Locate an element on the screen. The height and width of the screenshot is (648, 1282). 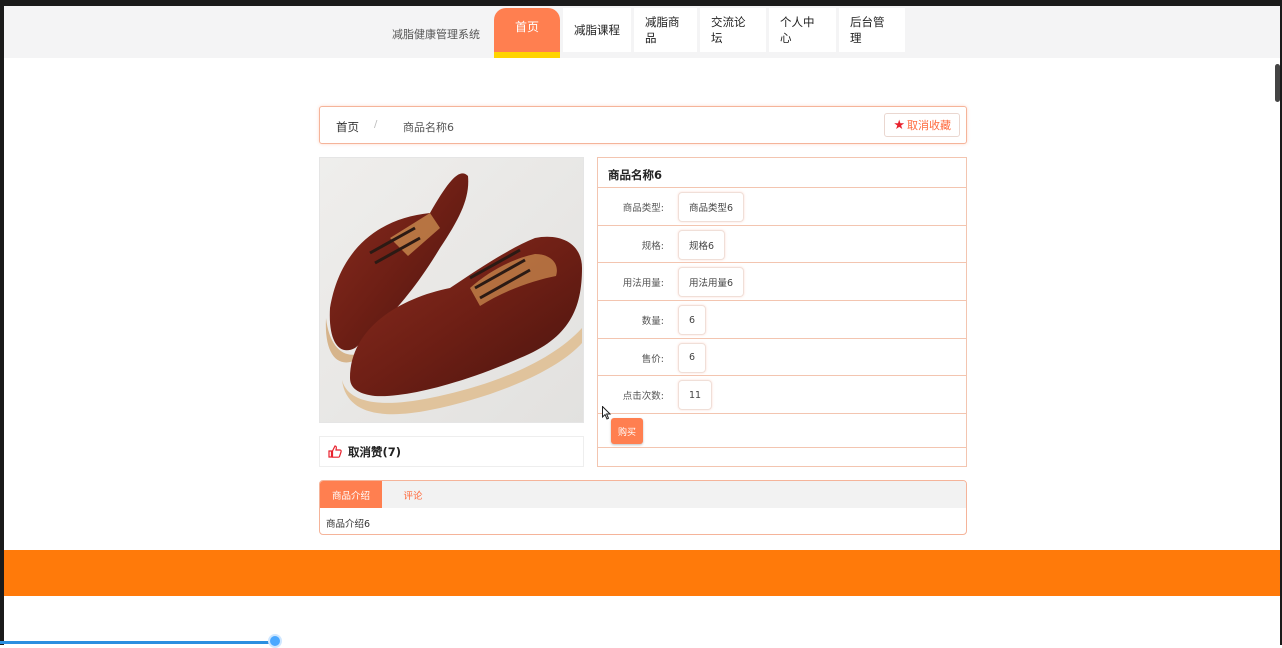
tab-introduction: 商品介绍 is located at coordinates (351, 494).